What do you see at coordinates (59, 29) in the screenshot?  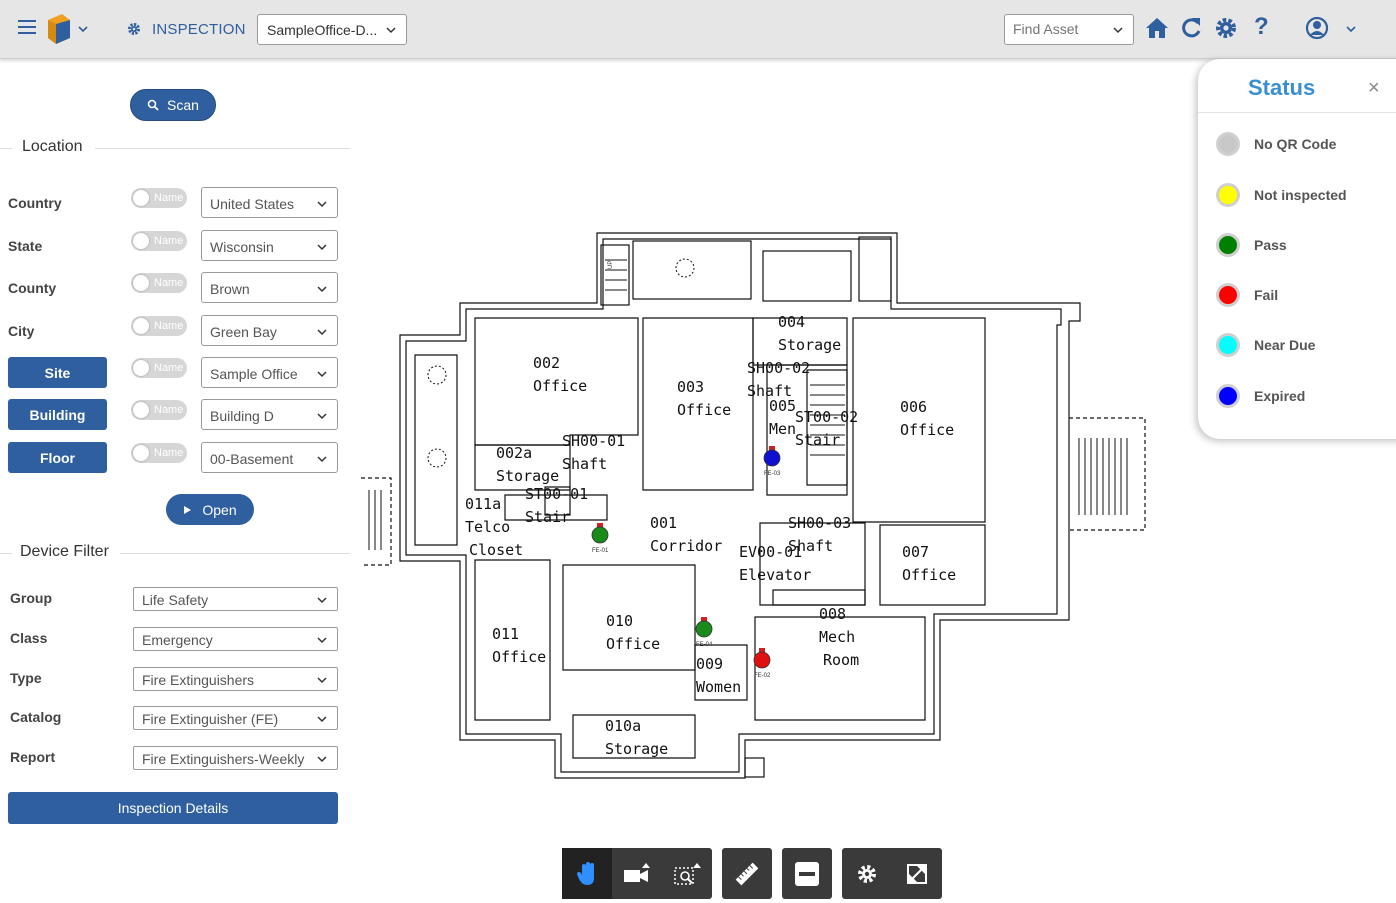 I see `app-logo` at bounding box center [59, 29].